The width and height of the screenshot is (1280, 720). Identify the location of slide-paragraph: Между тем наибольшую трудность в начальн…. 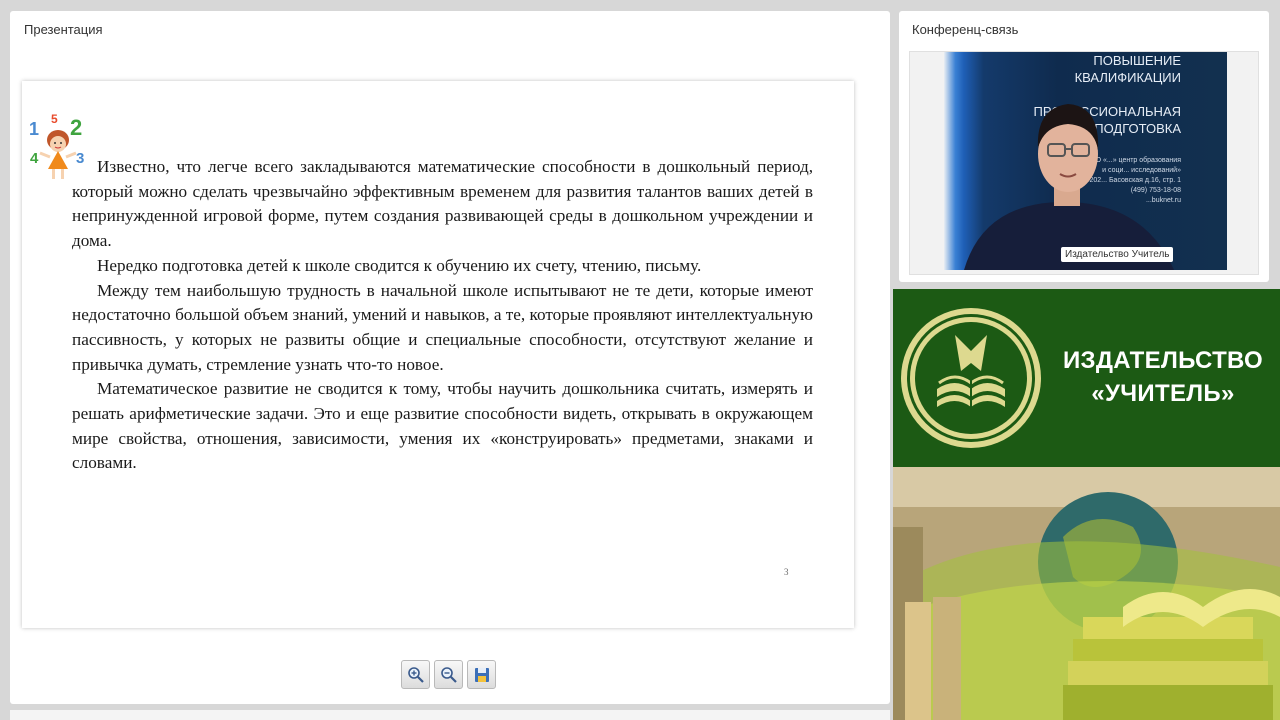
(442, 327).